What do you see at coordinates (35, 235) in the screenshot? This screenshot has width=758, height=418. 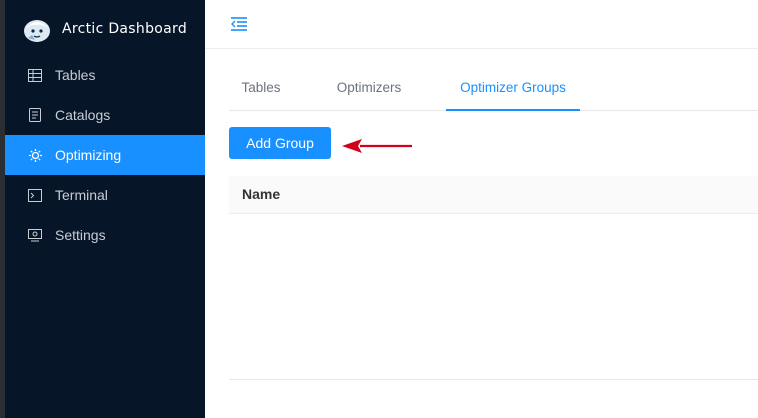 I see `settings-monitor-icon` at bounding box center [35, 235].